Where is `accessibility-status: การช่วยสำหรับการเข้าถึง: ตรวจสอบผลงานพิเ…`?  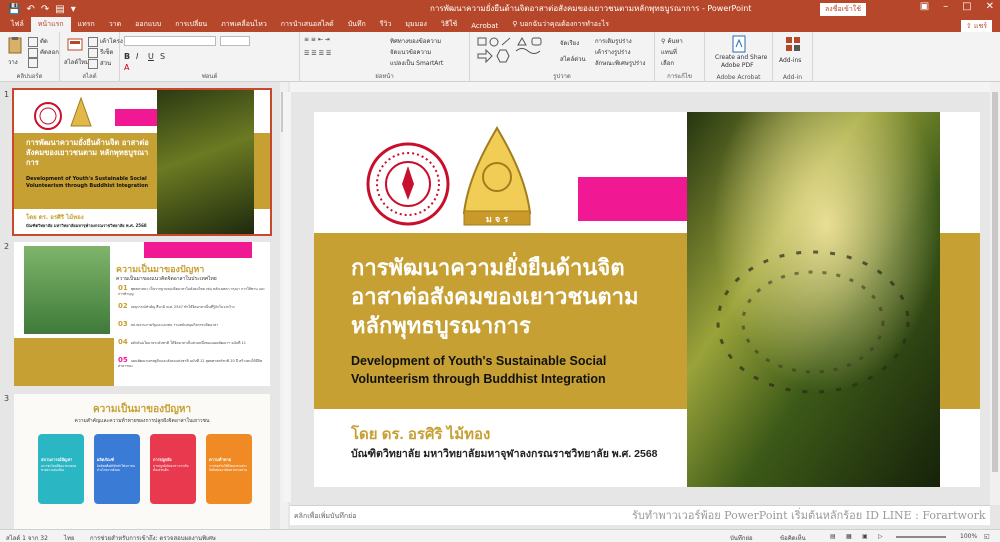 accessibility-status: การช่วยสำหรับการเข้าถึง: ตรวจสอบผลงานพิเ… is located at coordinates (153, 537).